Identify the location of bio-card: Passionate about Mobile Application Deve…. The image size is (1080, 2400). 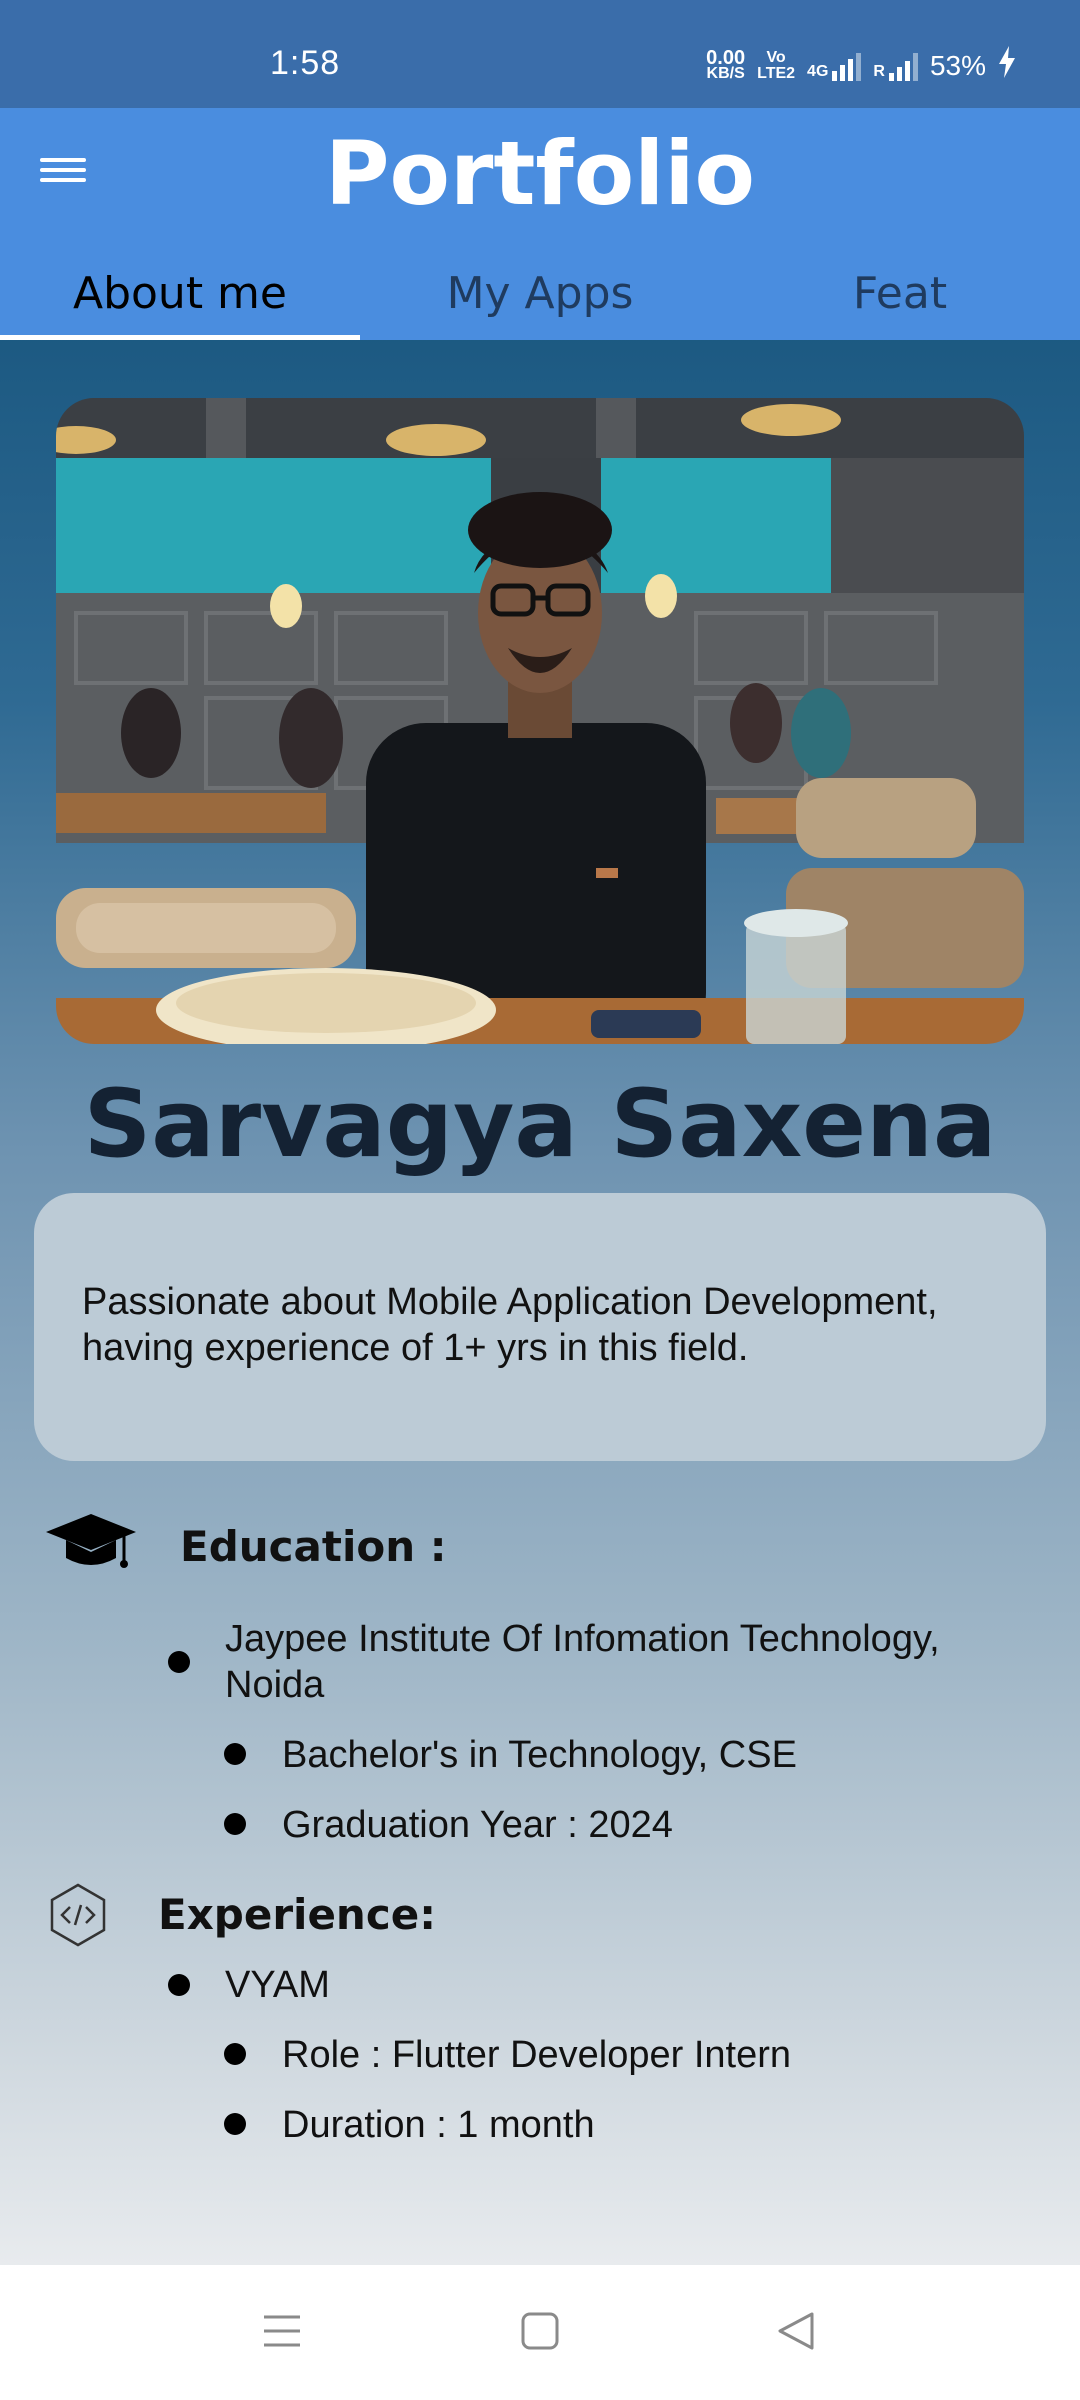
(540, 1327).